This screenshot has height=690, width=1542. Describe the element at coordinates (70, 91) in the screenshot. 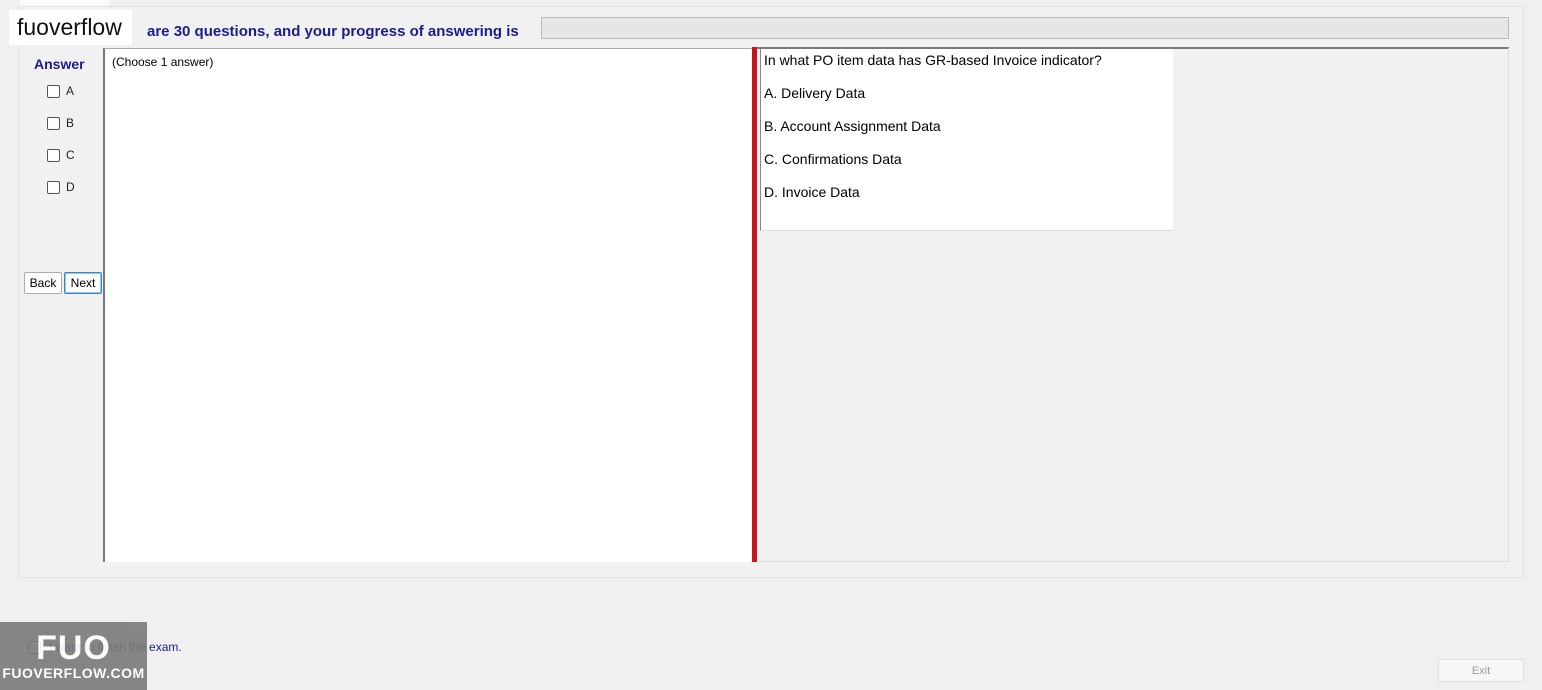

I see `answer-option-label: A` at that location.